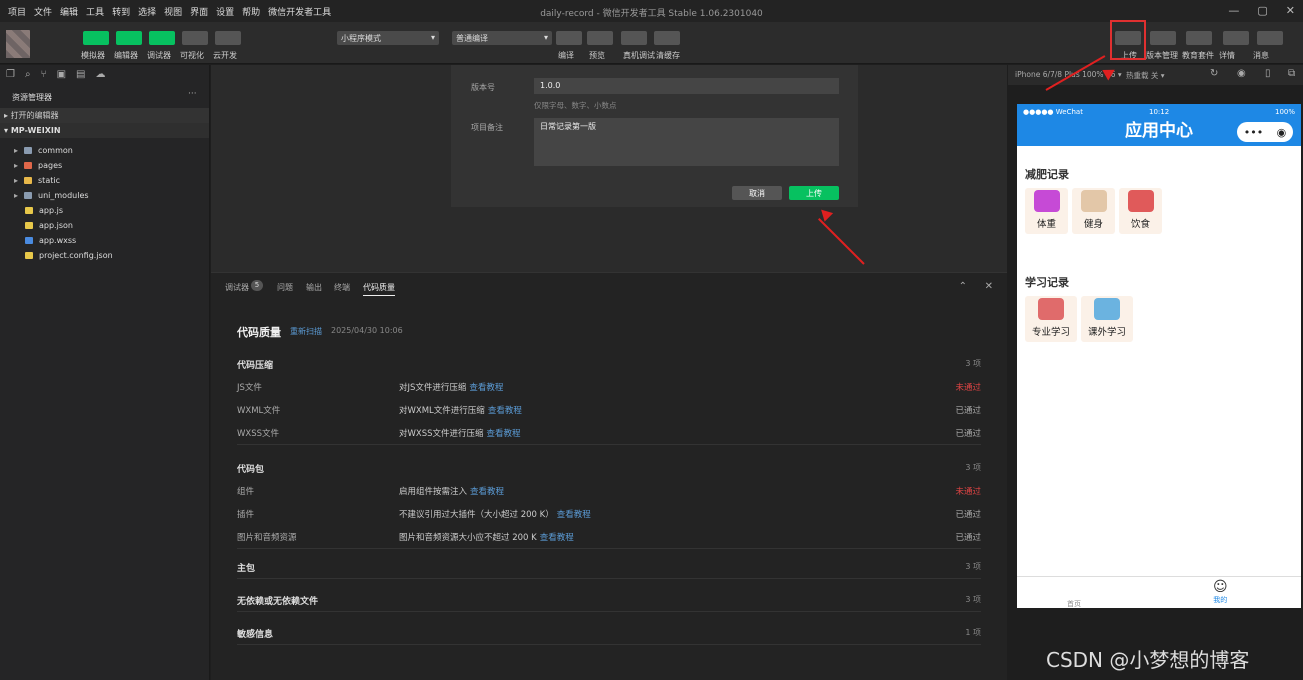 Image resolution: width=1303 pixels, height=680 pixels. What do you see at coordinates (1145, 75) in the screenshot?
I see `hotreload-select: 热重载 关 ▾` at bounding box center [1145, 75].